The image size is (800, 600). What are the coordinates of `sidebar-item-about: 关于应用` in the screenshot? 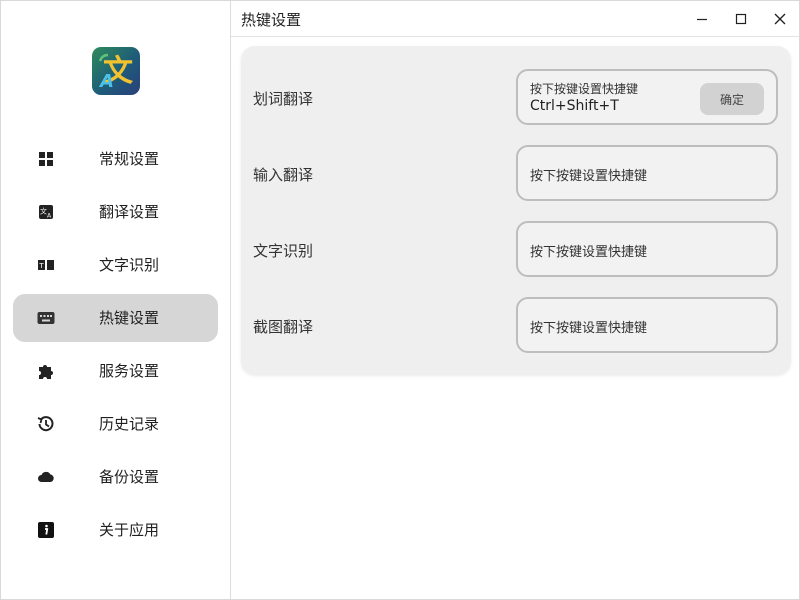 It's located at (115, 530).